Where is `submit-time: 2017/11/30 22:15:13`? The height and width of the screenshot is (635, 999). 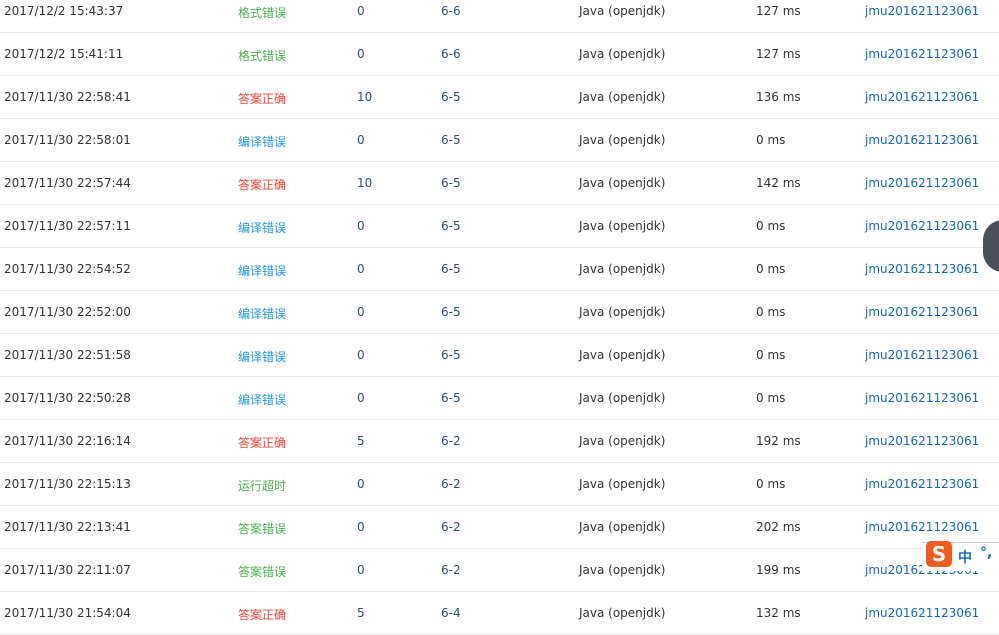
submit-time: 2017/11/30 22:15:13 is located at coordinates (67, 484).